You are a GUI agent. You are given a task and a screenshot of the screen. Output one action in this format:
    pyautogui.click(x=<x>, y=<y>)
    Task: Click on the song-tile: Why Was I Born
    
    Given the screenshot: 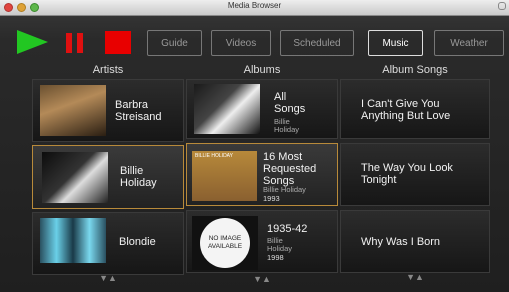 What is the action you would take?
    pyautogui.click(x=415, y=241)
    